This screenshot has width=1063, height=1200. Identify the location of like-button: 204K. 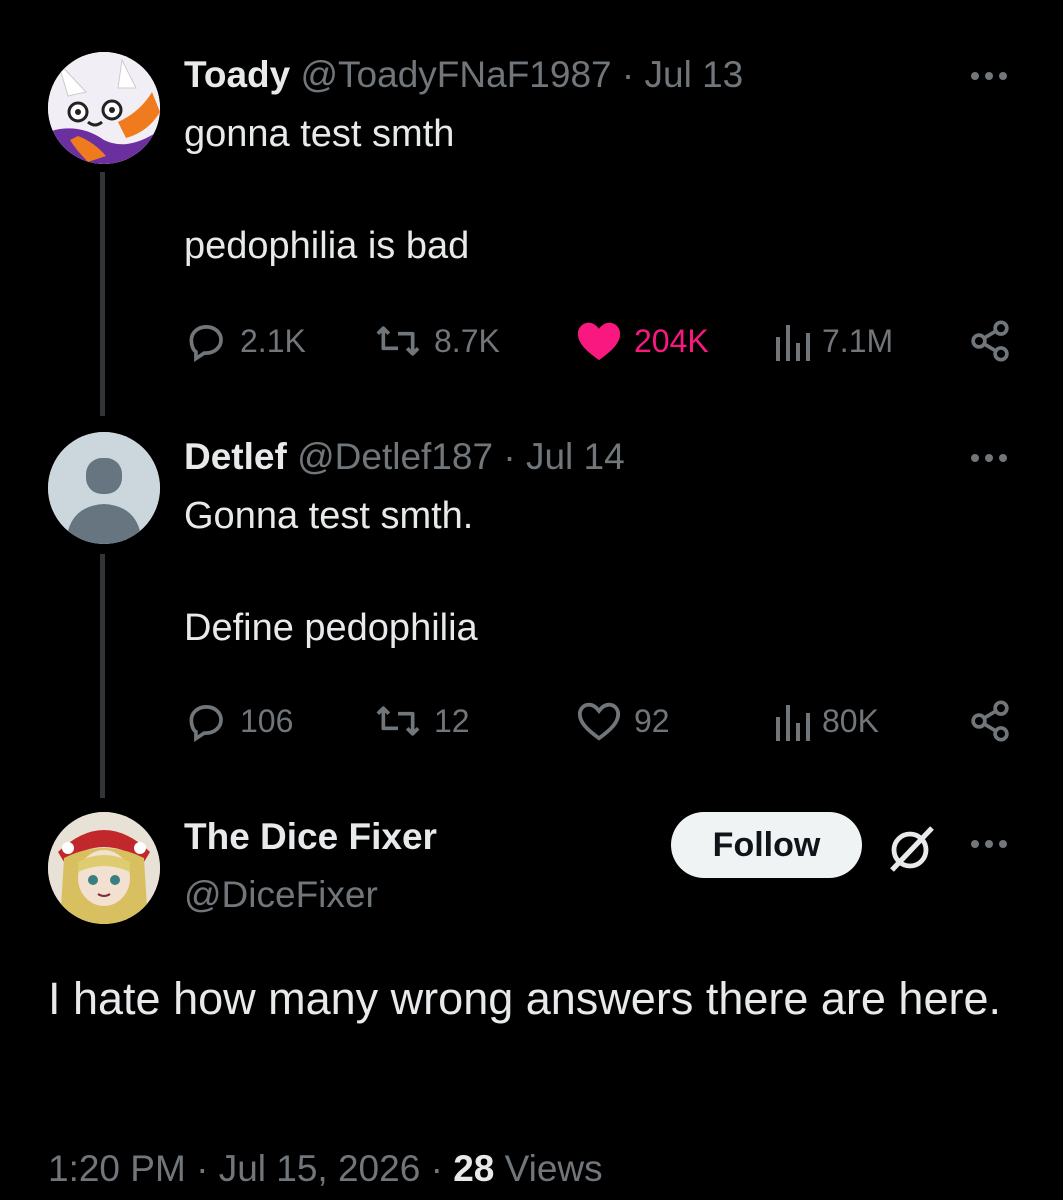
(642, 341).